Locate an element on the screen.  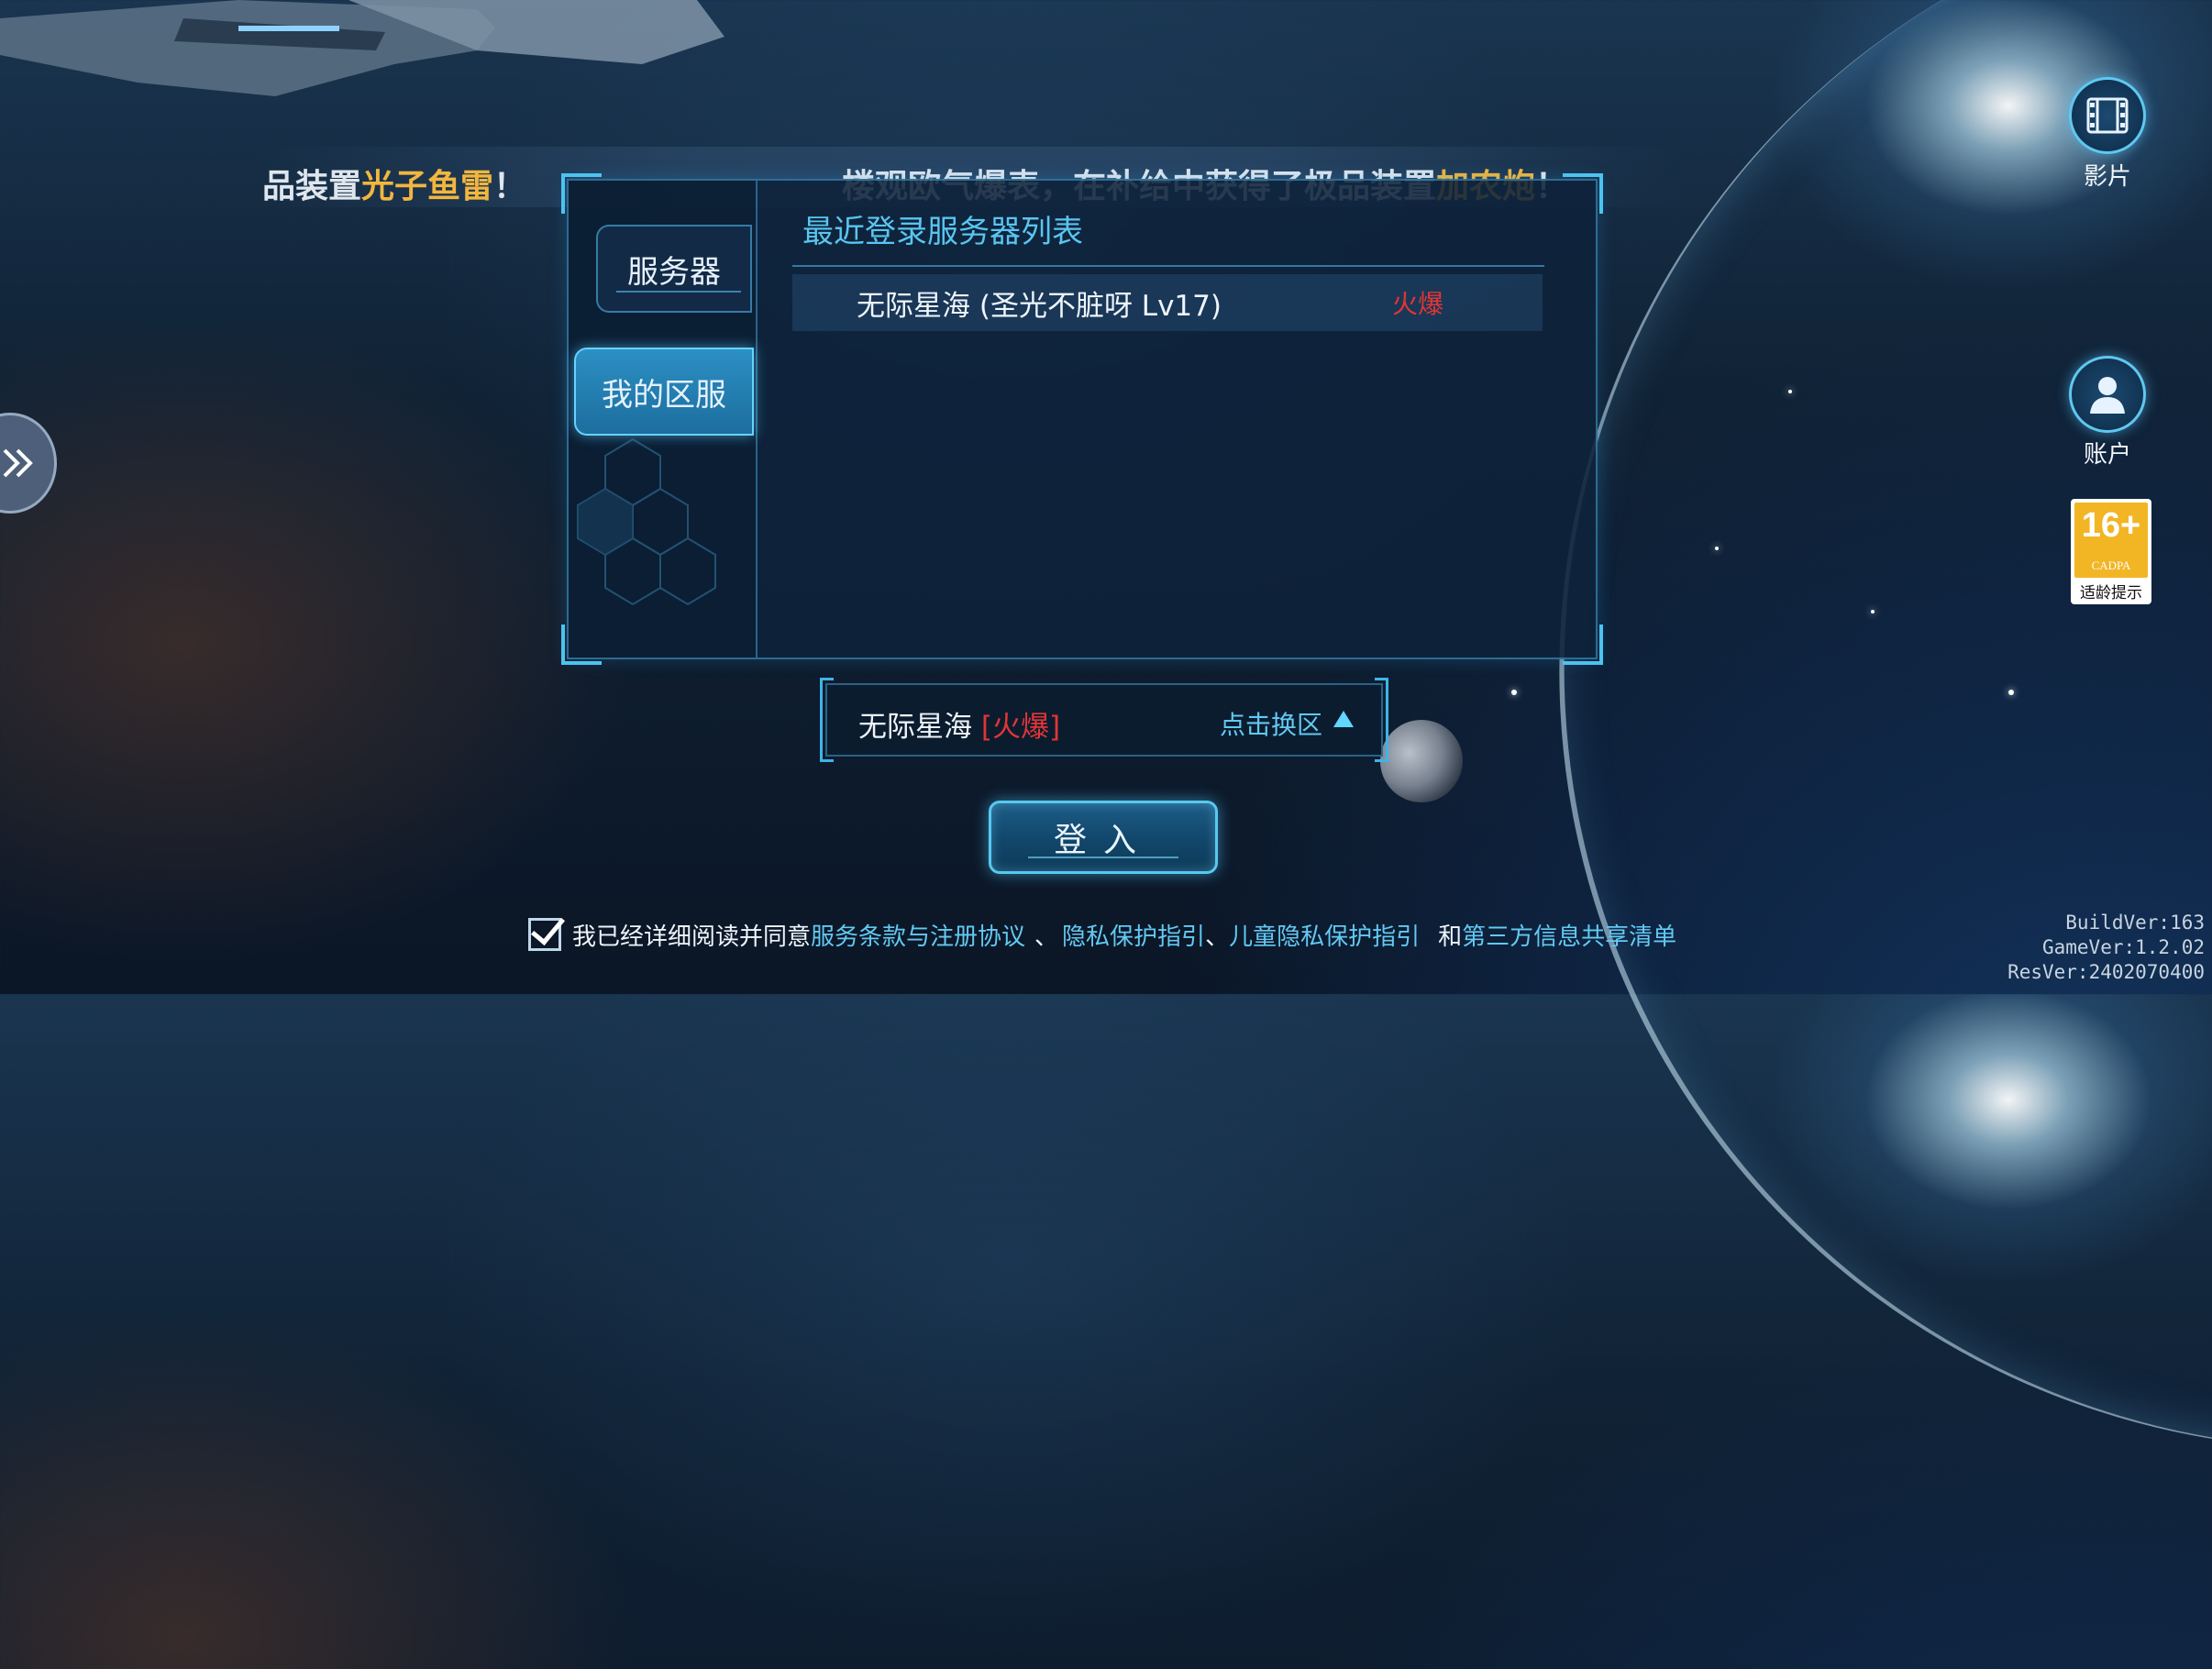
divider is located at coordinates (1168, 266).